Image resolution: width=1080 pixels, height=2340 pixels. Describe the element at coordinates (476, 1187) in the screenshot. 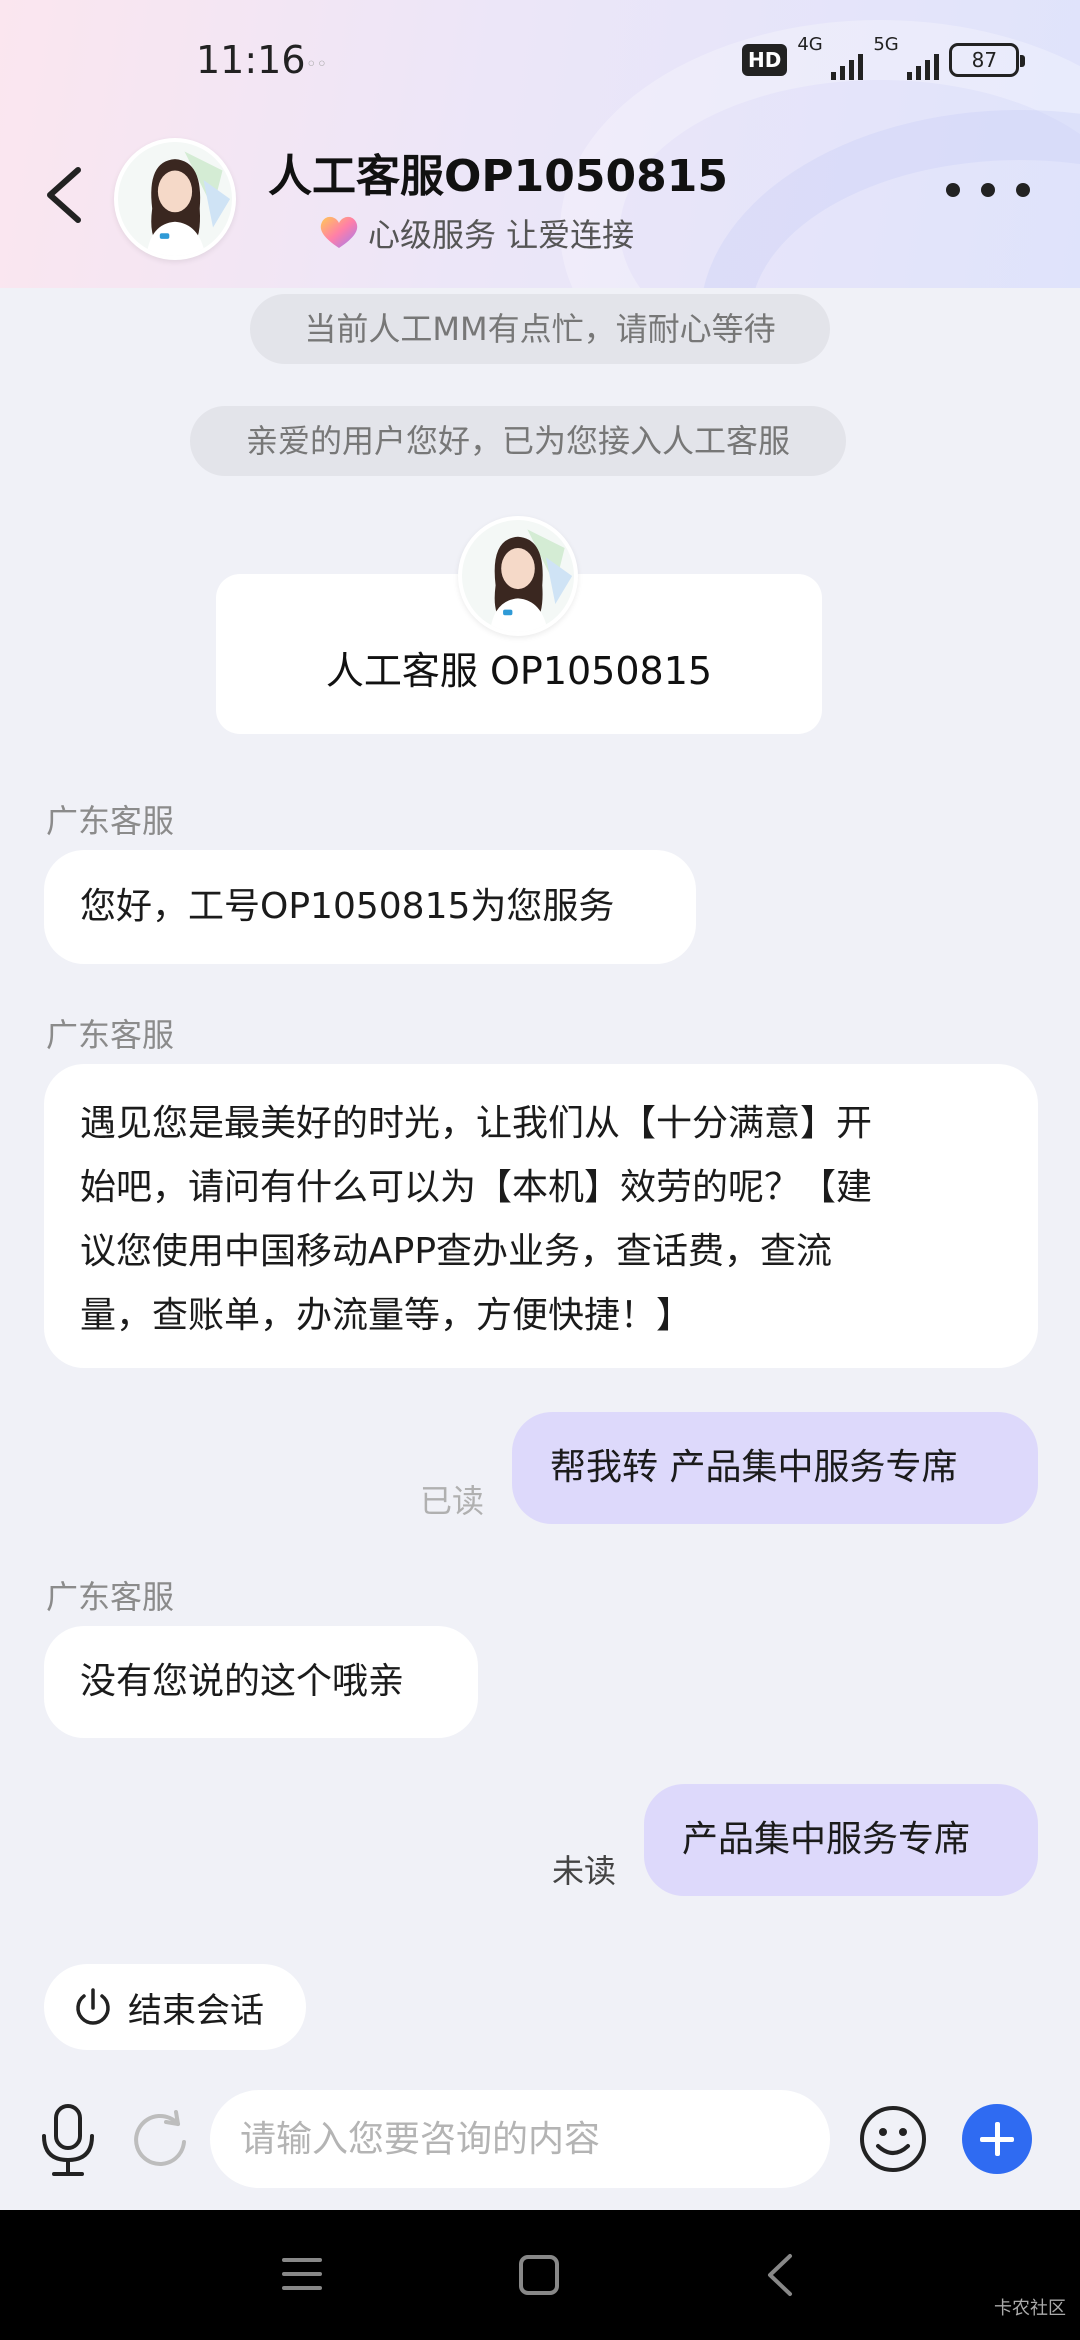

I see `message-text-line: 始吧，请问有什么可以为【本机】效劳的呢？【建` at that location.